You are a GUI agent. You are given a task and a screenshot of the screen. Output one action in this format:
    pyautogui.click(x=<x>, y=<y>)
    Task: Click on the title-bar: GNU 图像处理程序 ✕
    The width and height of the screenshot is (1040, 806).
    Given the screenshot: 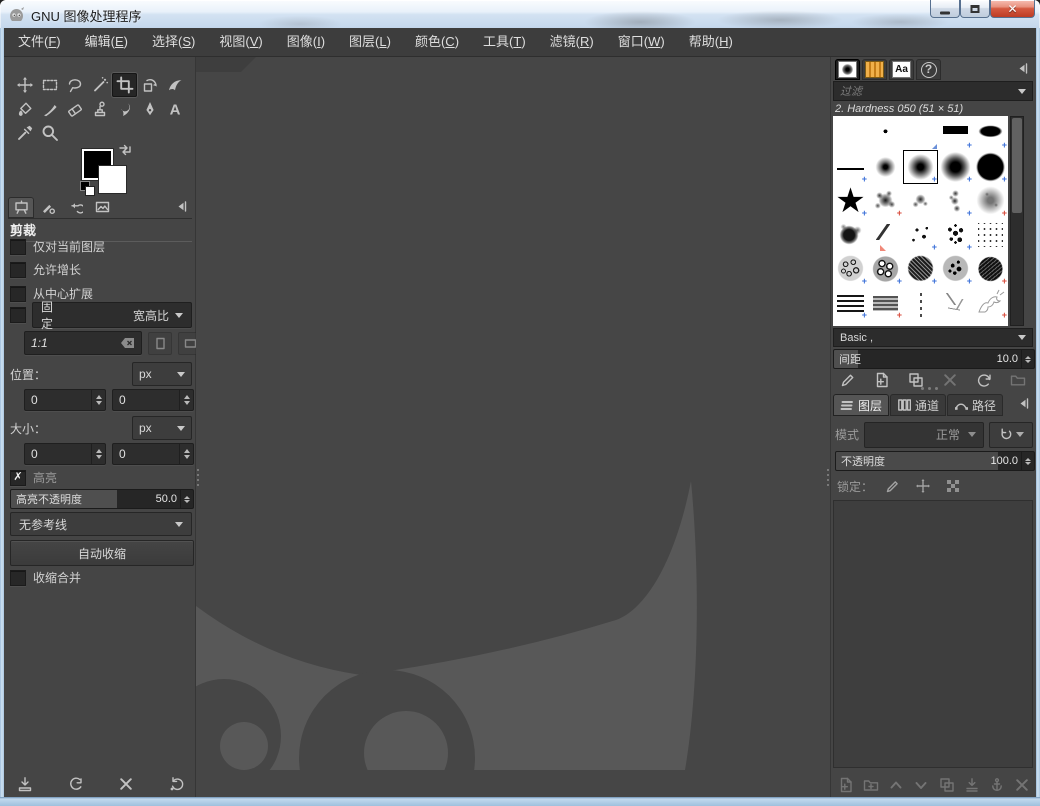 What is the action you would take?
    pyautogui.click(x=520, y=14)
    